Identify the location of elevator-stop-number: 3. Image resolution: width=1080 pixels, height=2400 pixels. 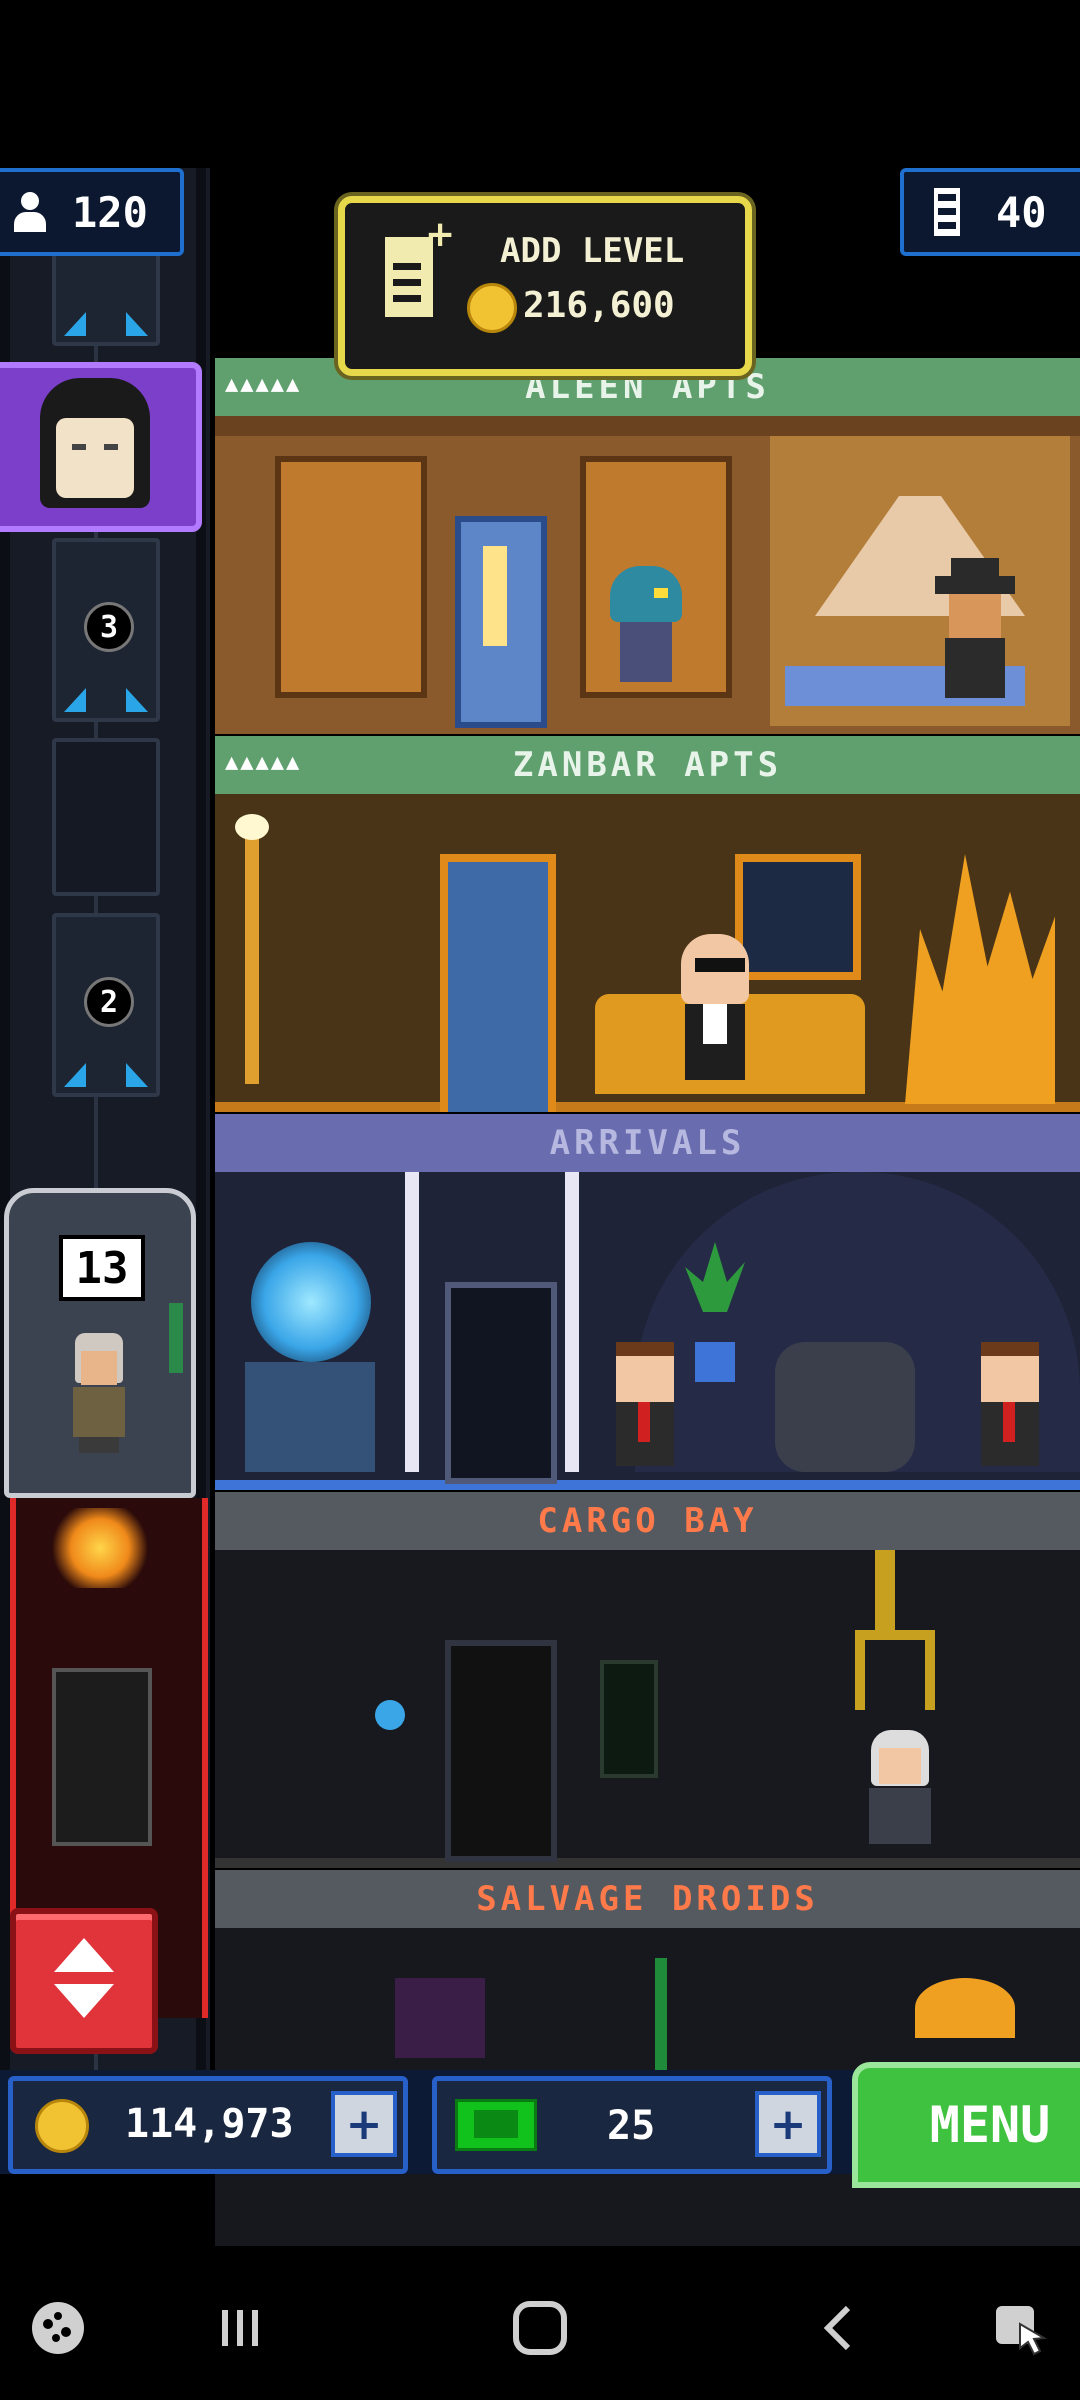
(109, 627).